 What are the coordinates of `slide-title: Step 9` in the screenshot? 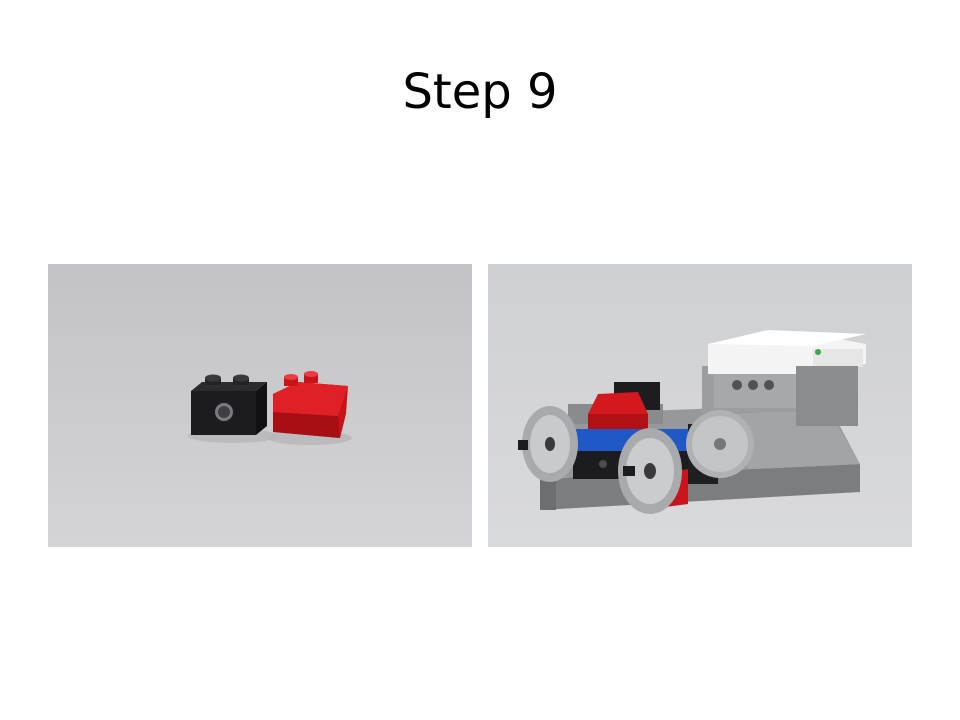 It's located at (480, 92).